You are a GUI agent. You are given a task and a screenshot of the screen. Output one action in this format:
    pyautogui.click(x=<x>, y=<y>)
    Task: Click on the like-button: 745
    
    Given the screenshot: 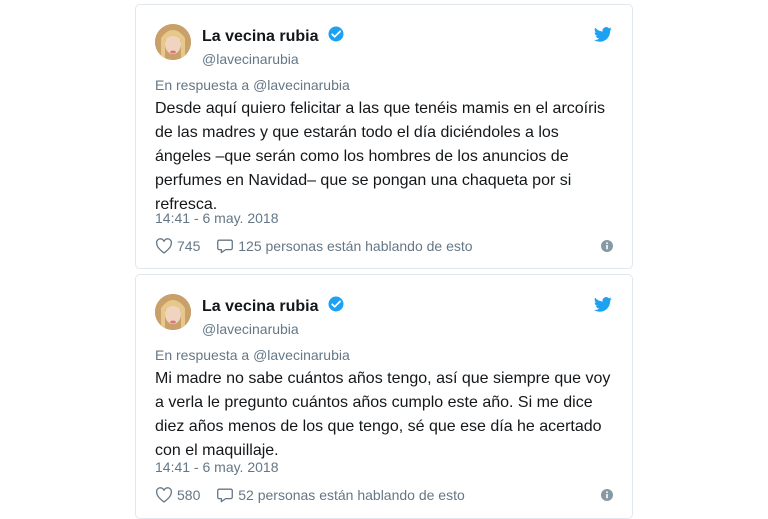 What is the action you would take?
    pyautogui.click(x=177, y=246)
    